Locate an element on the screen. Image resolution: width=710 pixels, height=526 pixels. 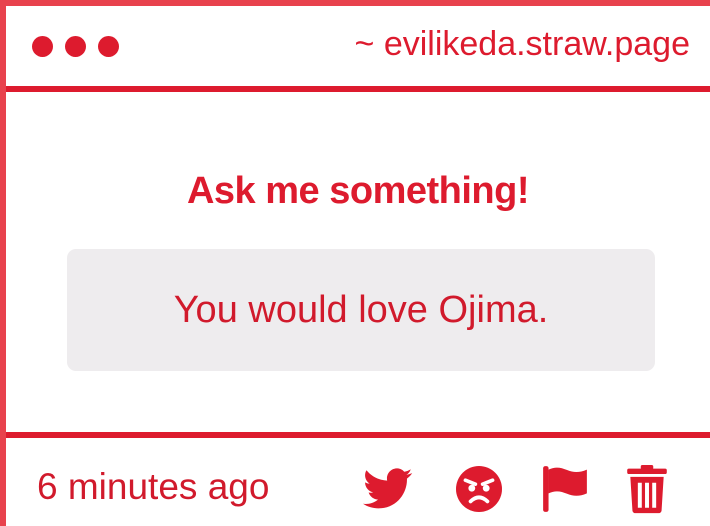
window-dots is located at coordinates (75, 46).